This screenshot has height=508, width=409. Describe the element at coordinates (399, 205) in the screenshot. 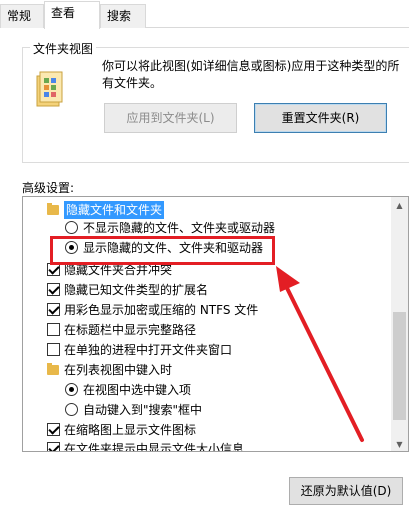

I see `scroll-up-icon: ▲` at that location.